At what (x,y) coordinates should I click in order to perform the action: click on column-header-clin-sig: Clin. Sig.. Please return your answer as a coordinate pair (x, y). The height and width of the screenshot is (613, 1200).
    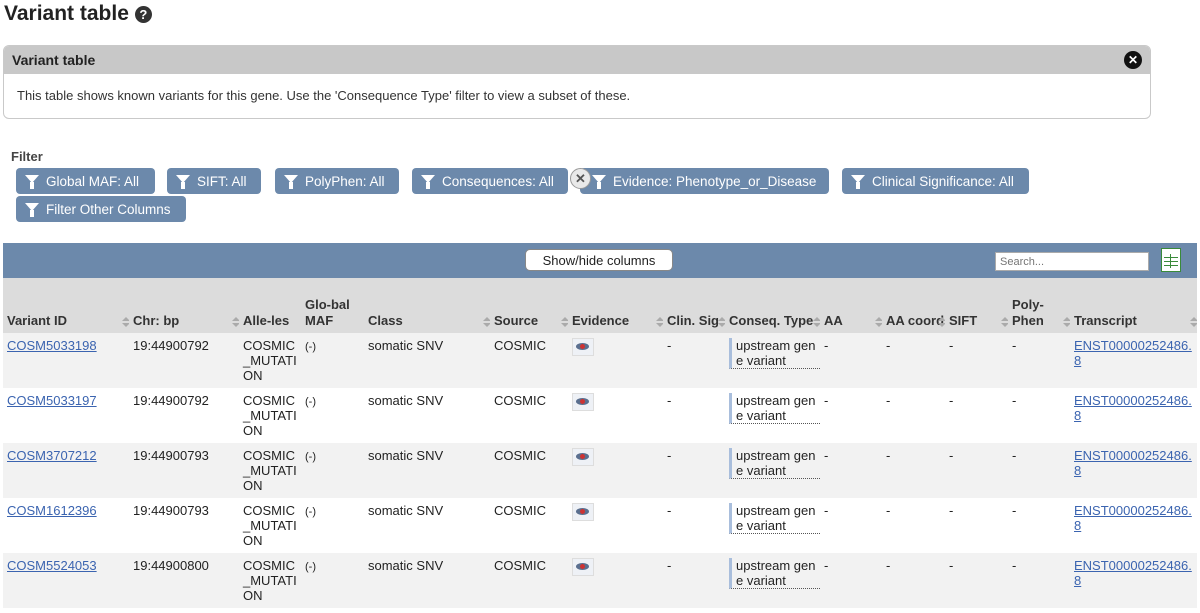
    Looking at the image, I should click on (694, 305).